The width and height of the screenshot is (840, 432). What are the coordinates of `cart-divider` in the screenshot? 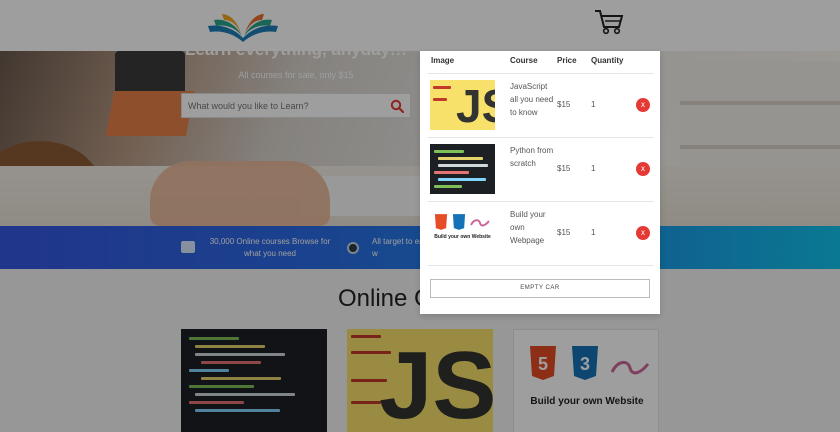 It's located at (541, 265).